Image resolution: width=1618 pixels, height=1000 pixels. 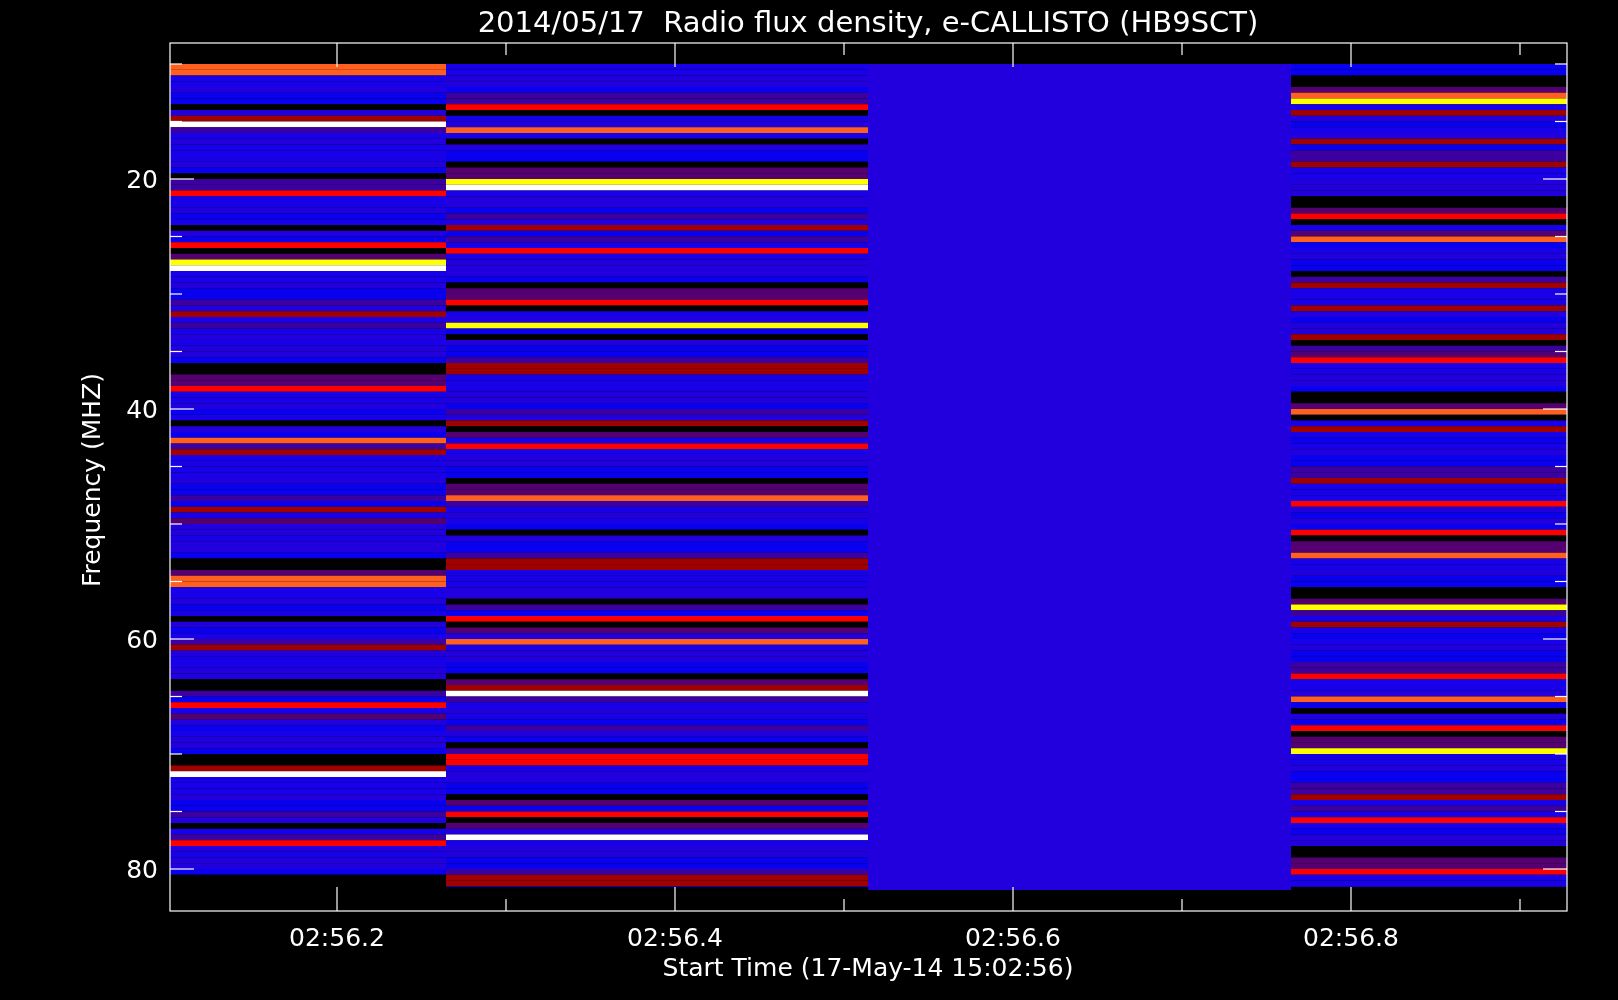 What do you see at coordinates (91, 480) in the screenshot?
I see `axis-label: Frequency (MHZ)` at bounding box center [91, 480].